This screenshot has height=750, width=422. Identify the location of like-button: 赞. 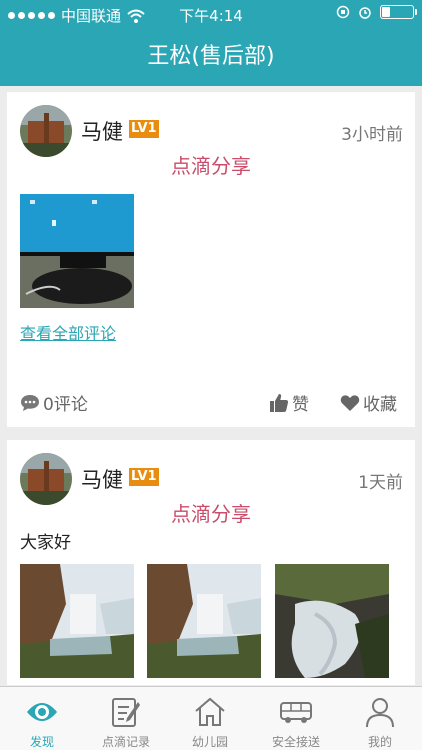
(289, 402).